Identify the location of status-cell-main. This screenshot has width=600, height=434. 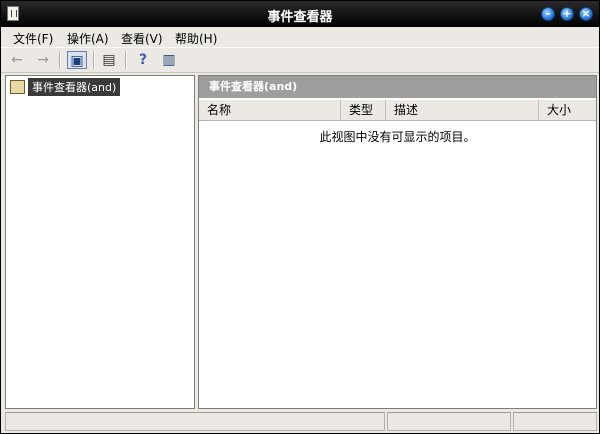
(195, 421).